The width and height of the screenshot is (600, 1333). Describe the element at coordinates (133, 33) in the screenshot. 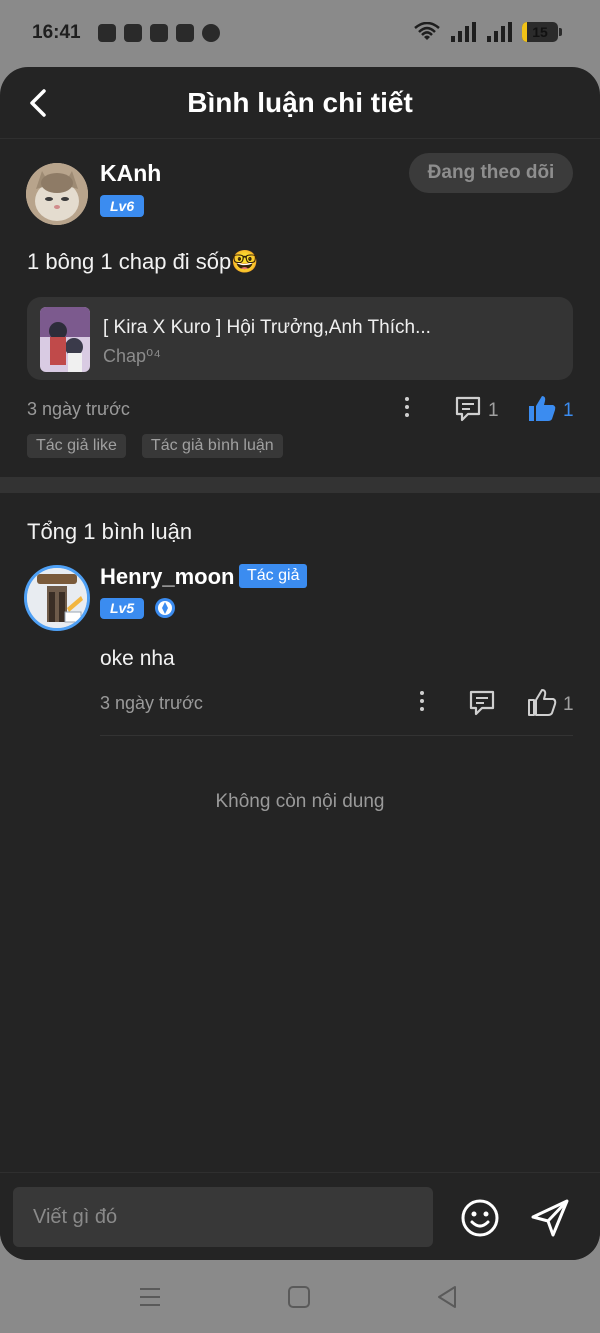

I see `youtube-icon` at that location.